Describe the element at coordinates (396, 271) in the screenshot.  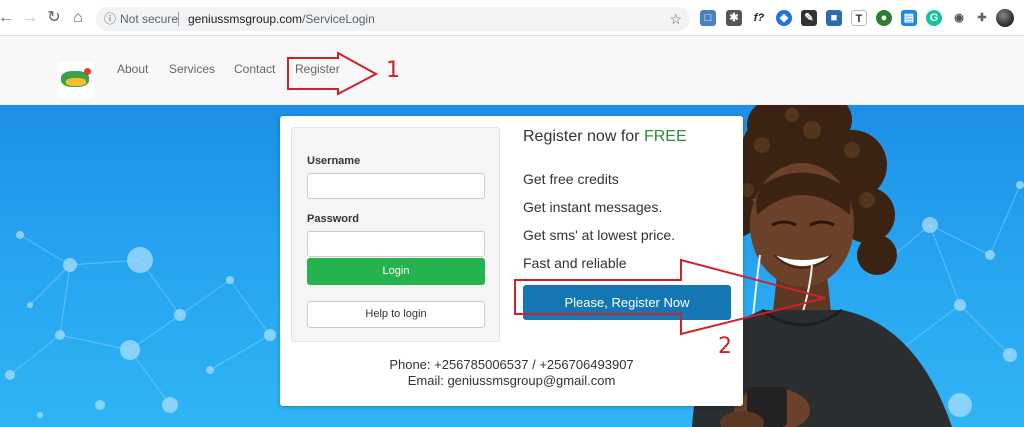
I see `login-button: Login` at that location.